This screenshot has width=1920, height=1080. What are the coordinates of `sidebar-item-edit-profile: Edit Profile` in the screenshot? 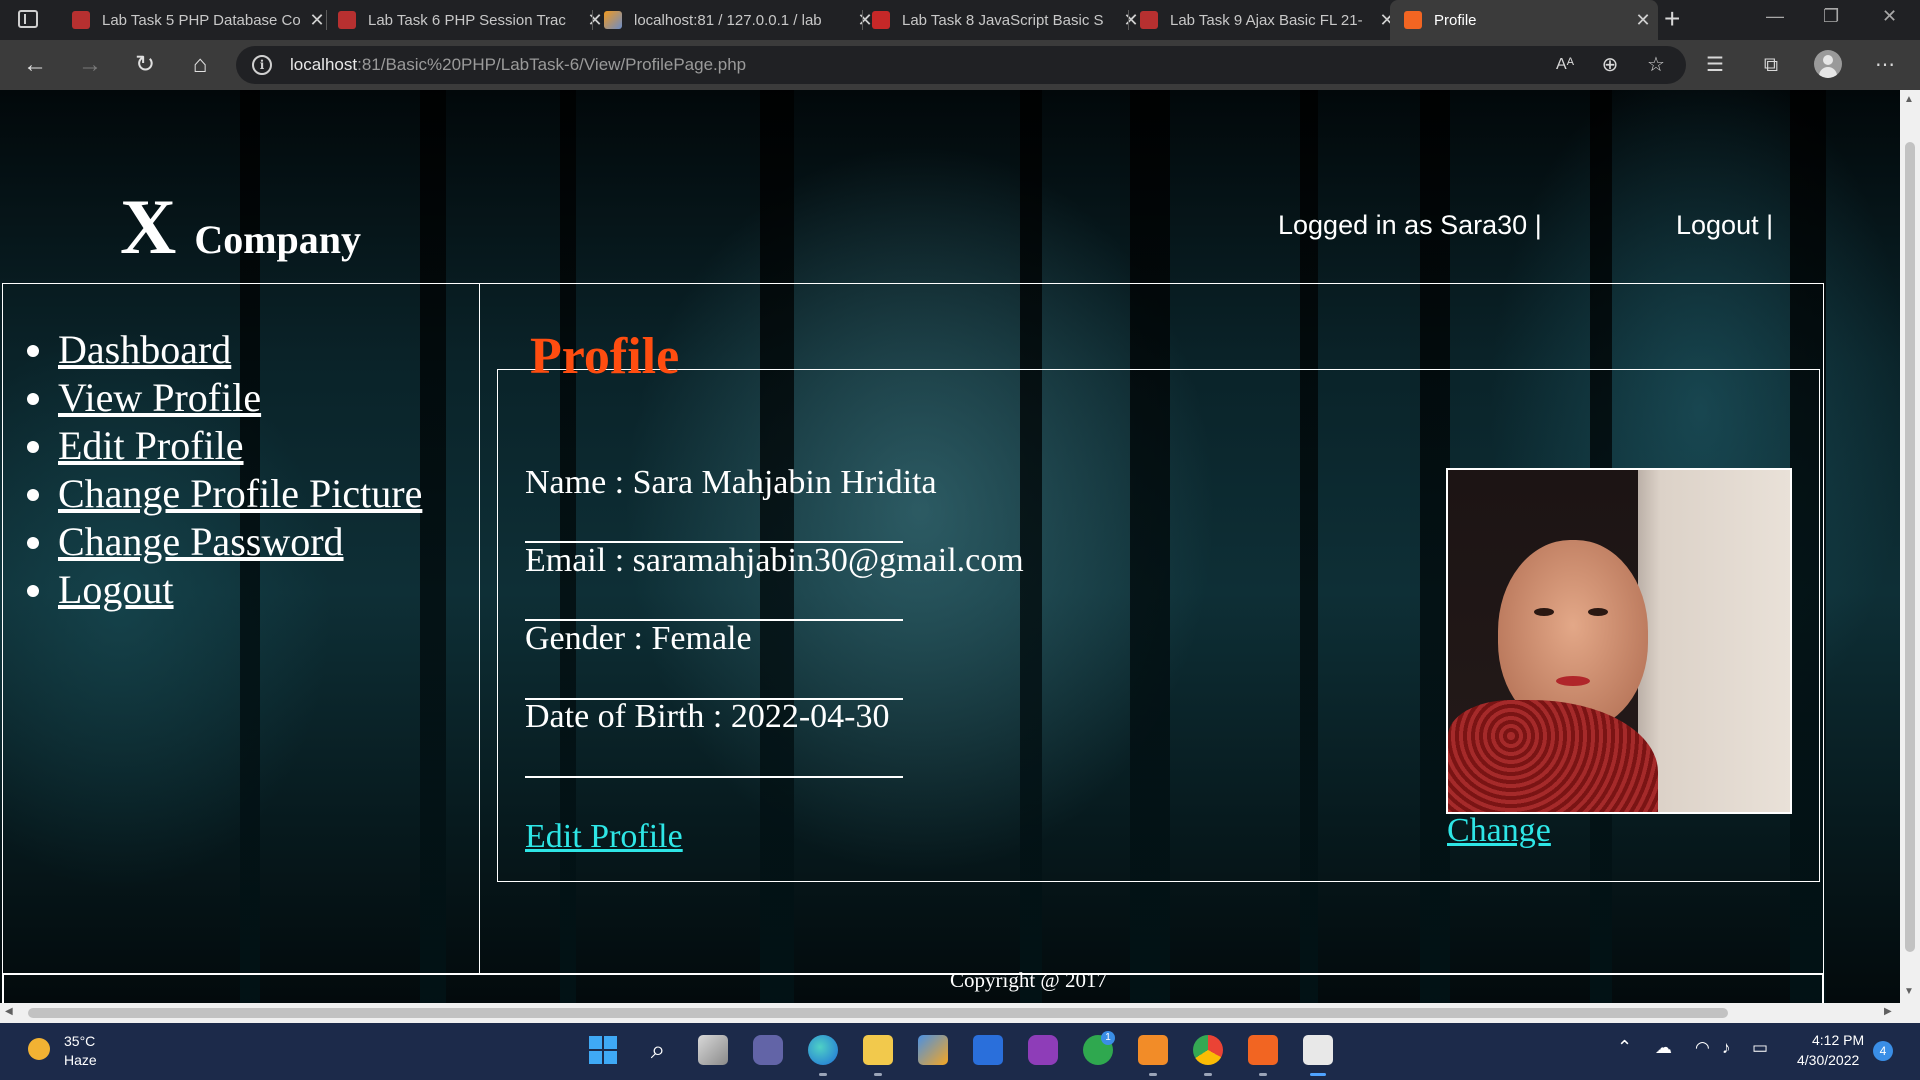 It's located at (268, 446).